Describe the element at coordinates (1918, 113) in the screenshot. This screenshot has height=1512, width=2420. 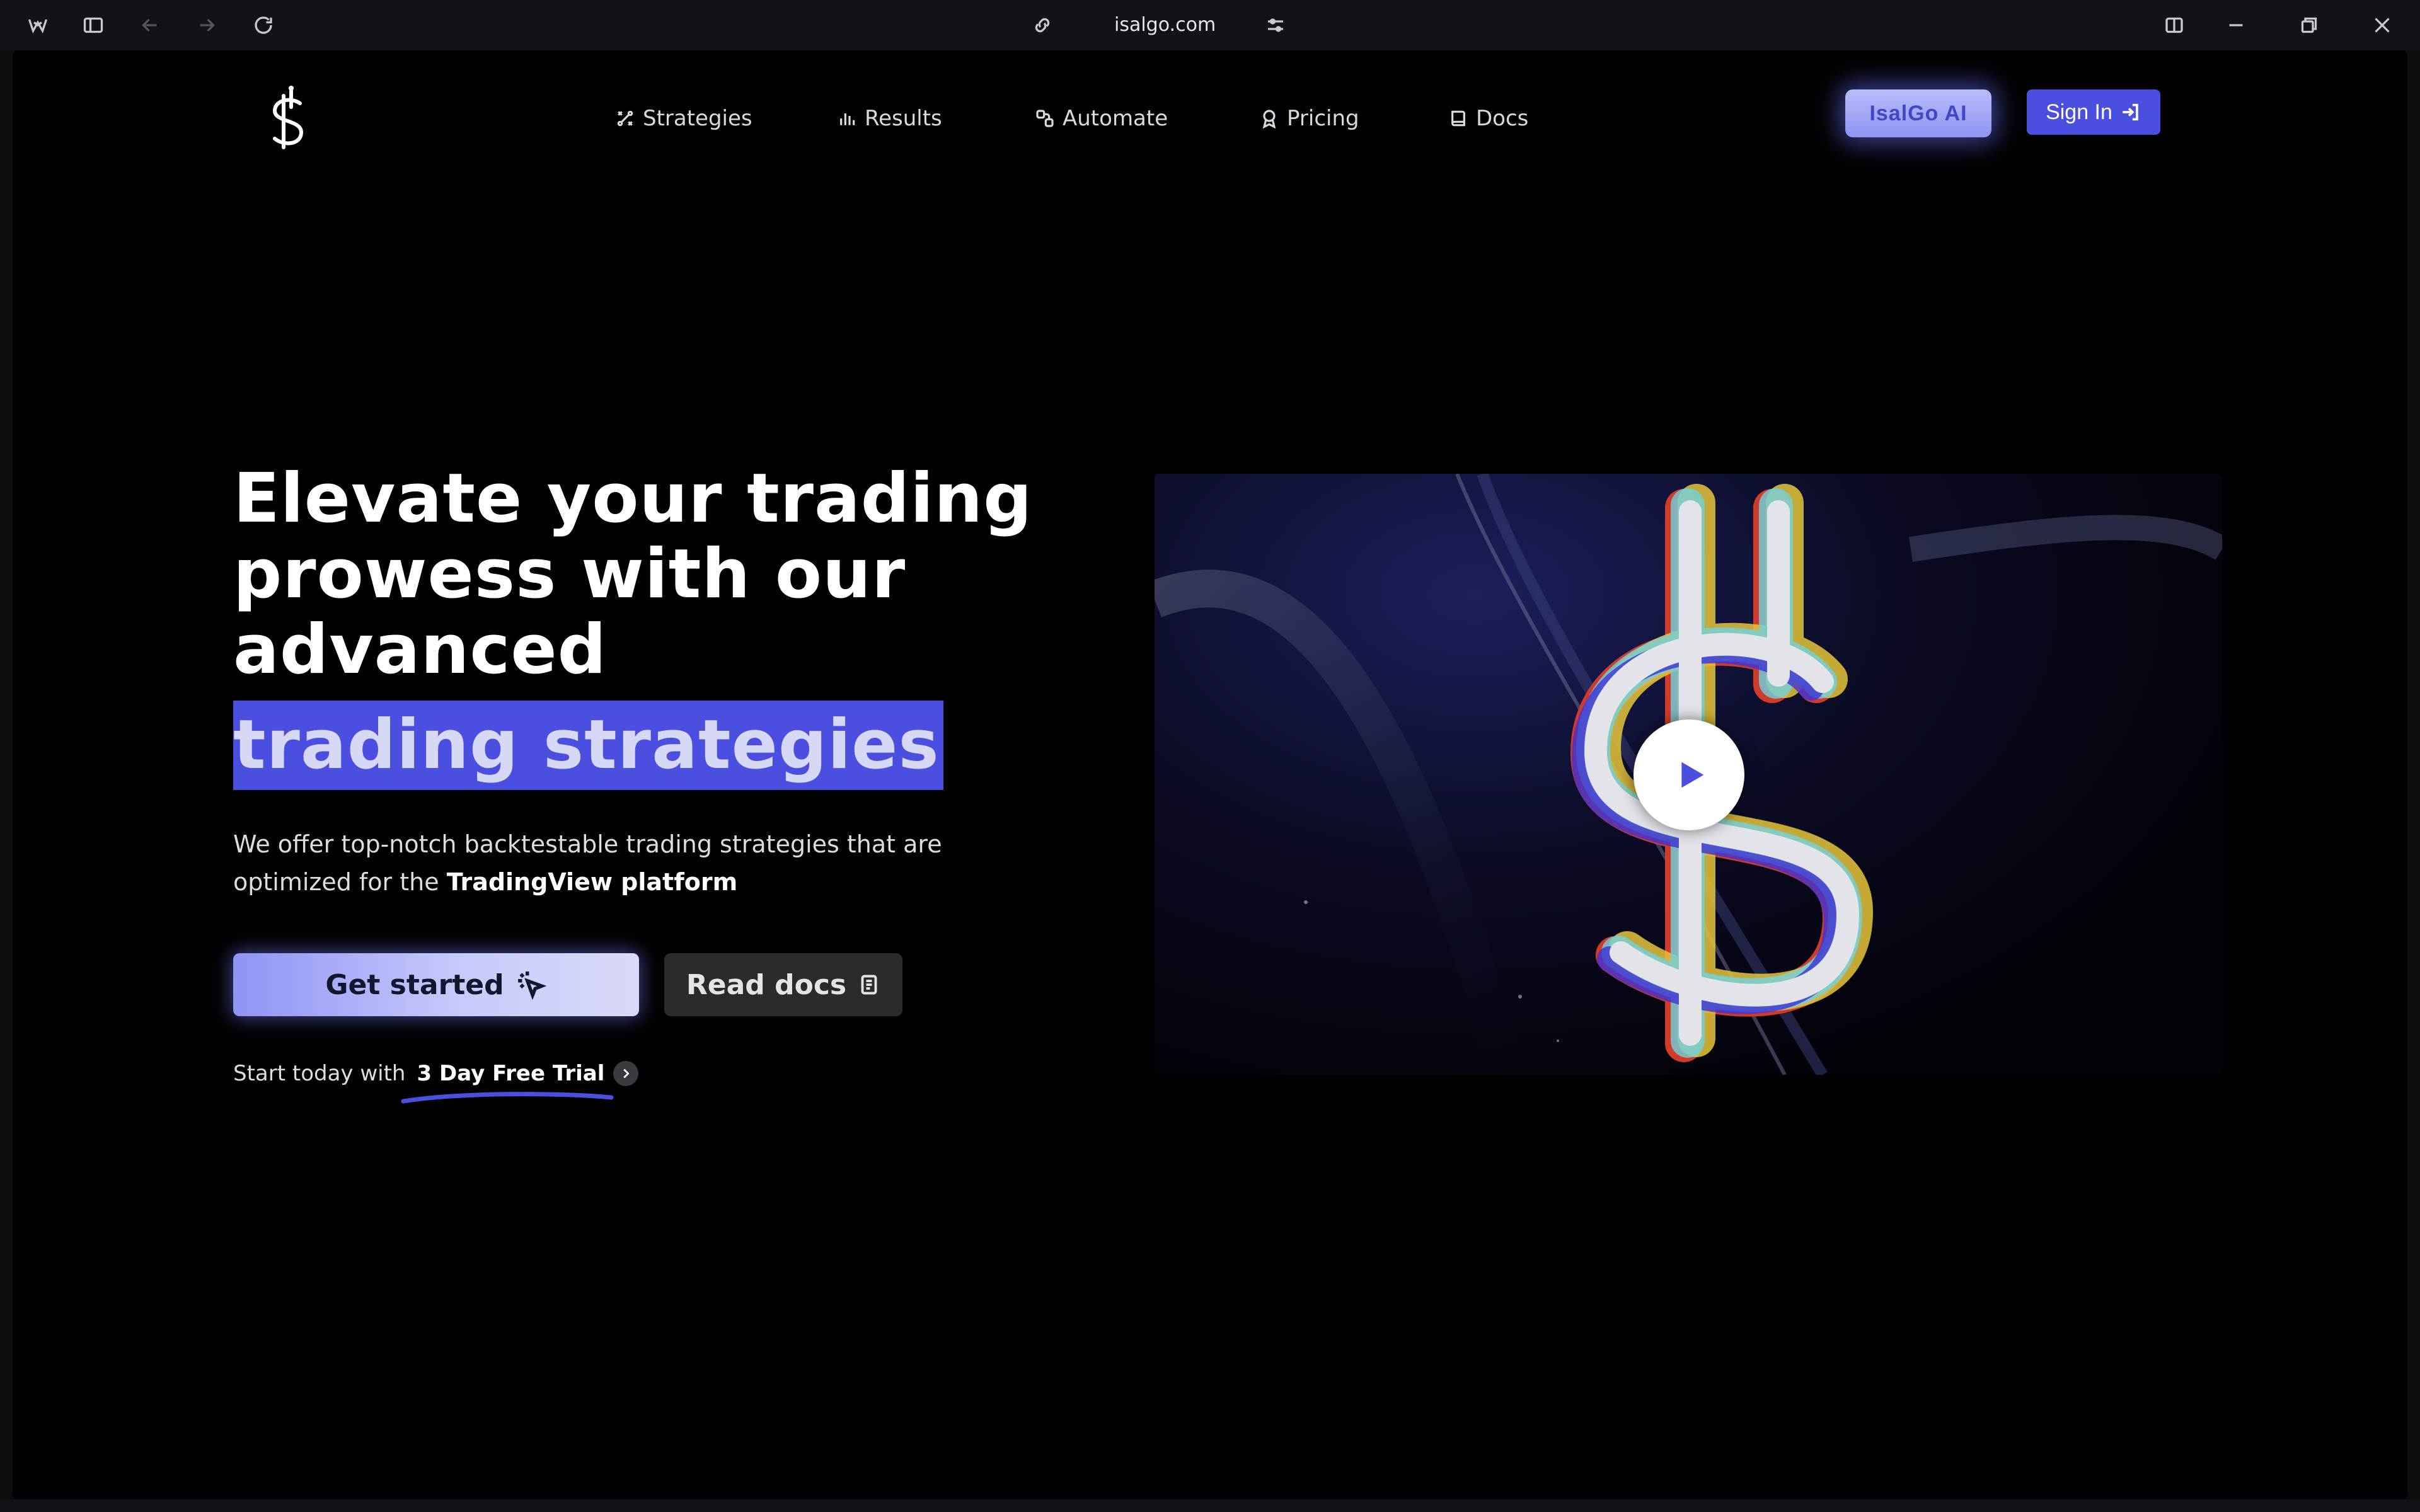
I see `isalgo-ai-button: IsalGo AI` at that location.